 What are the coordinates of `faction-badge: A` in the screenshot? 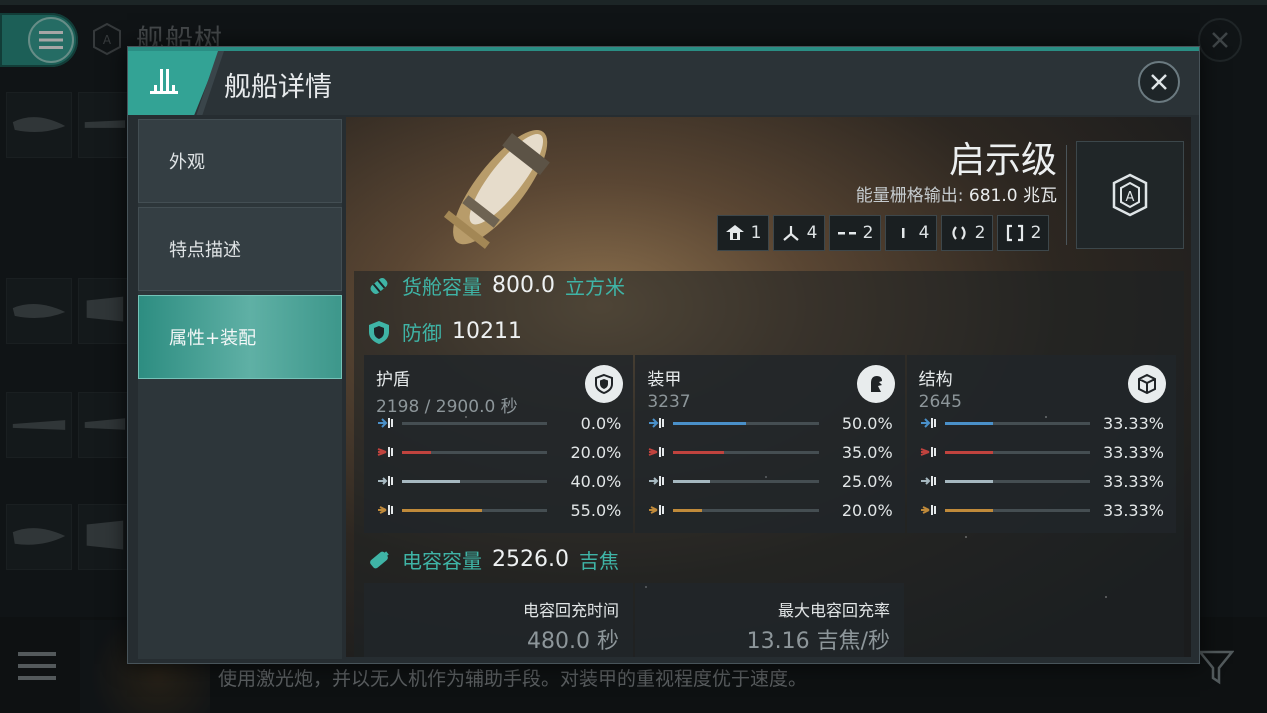 It's located at (1130, 195).